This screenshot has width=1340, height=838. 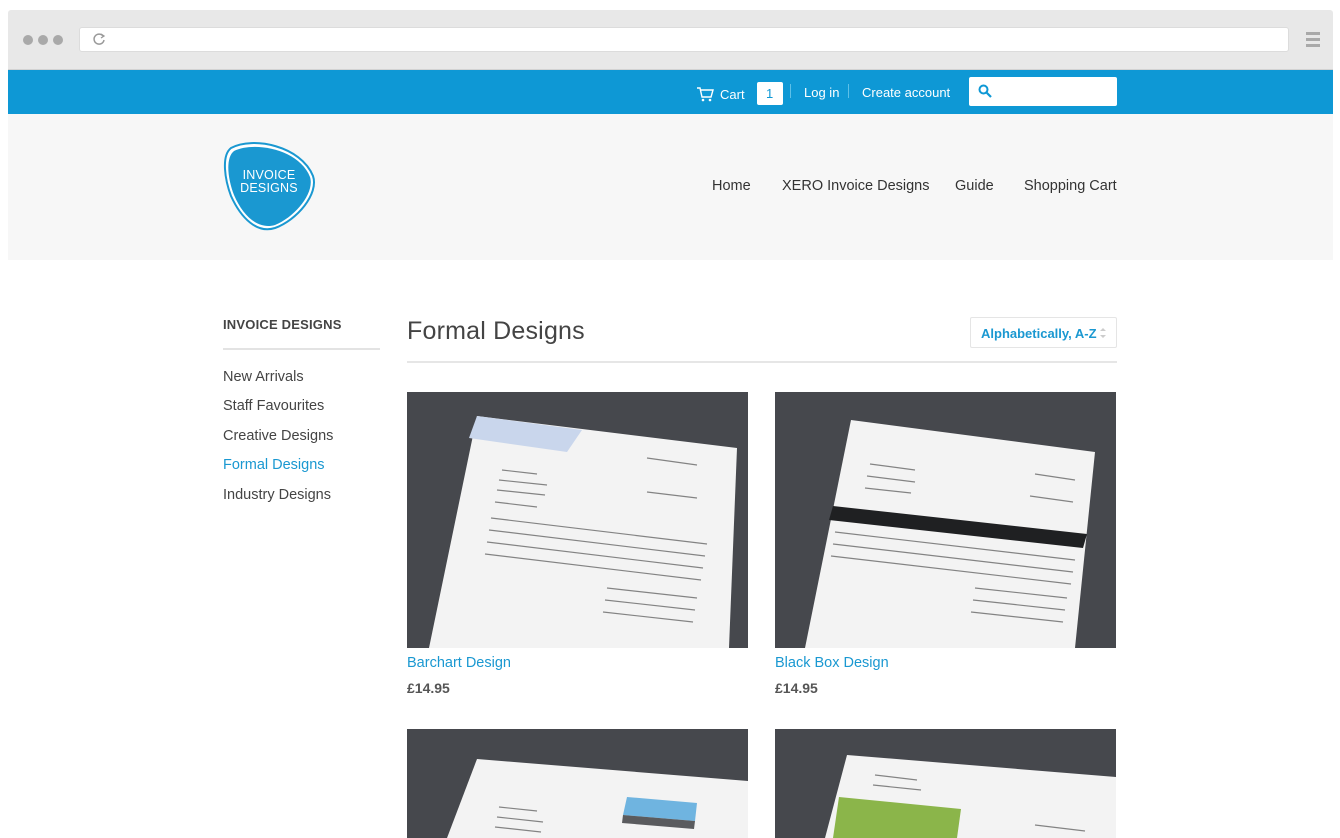 What do you see at coordinates (732, 94) in the screenshot?
I see `cart-label: Cart` at bounding box center [732, 94].